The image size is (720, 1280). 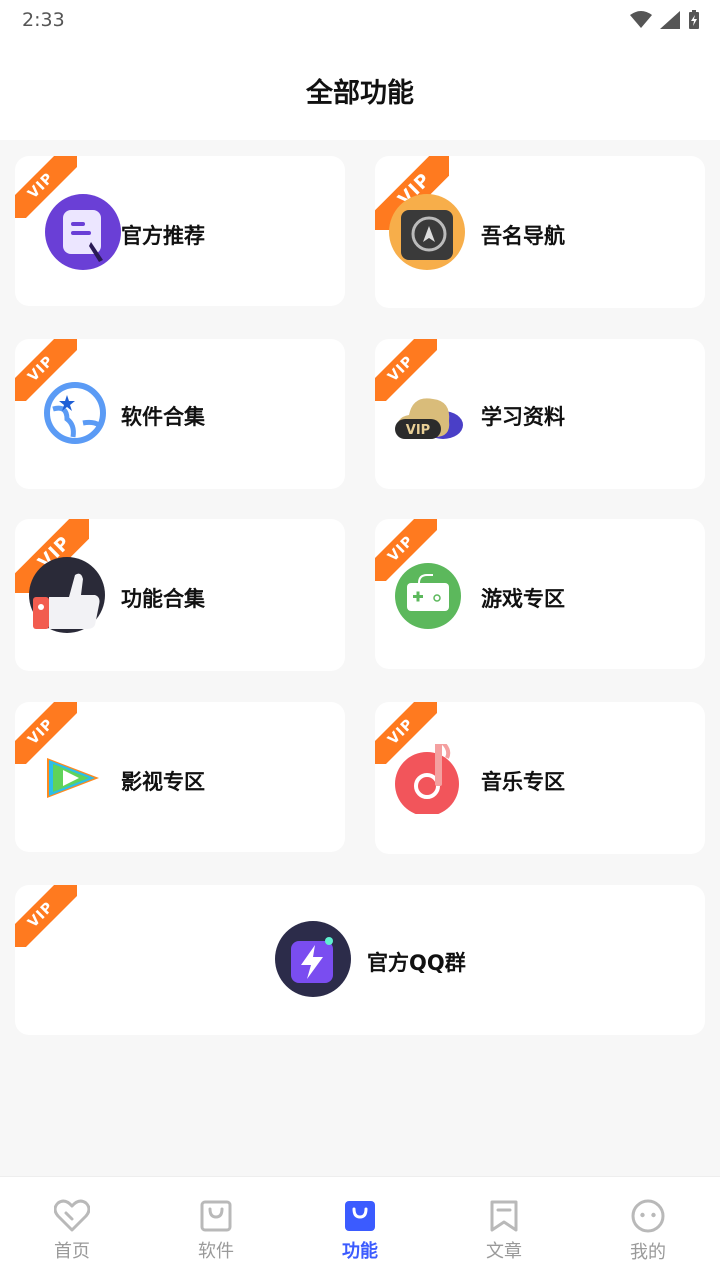 I want to click on tab-functions: 功能, so click(x=360, y=1228).